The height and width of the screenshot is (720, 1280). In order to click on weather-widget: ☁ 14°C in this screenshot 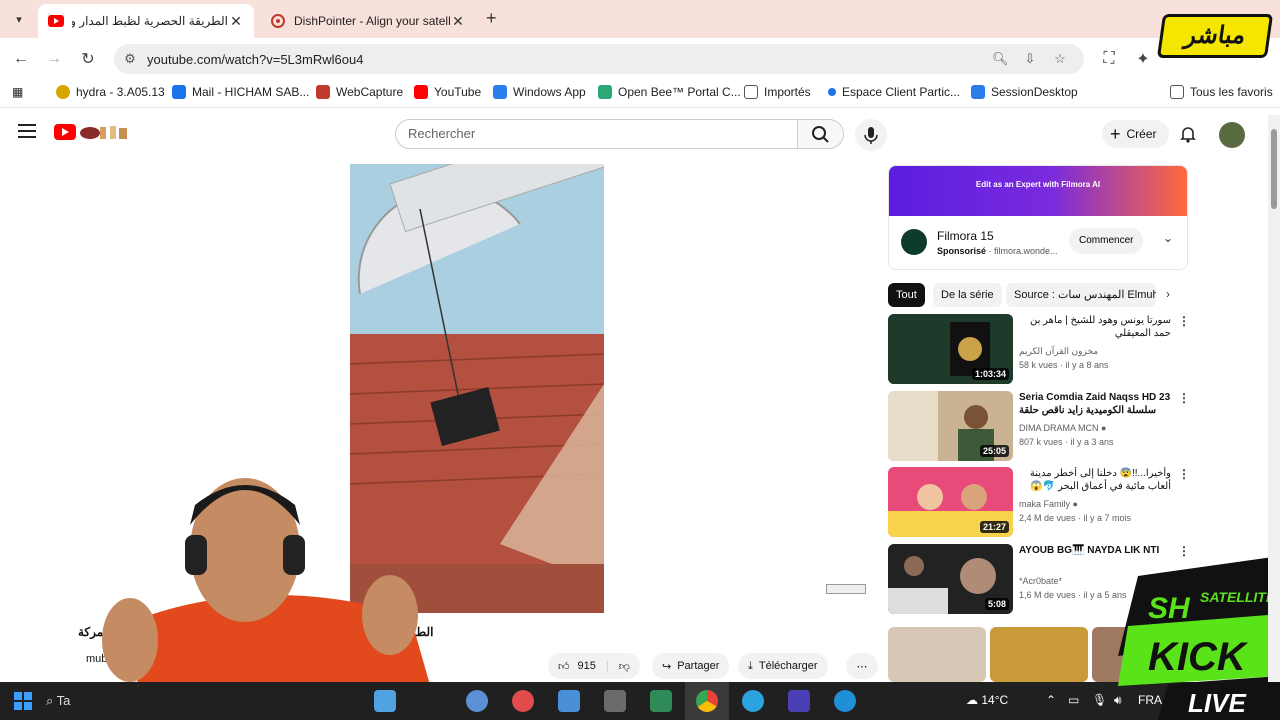, I will do `click(987, 700)`.